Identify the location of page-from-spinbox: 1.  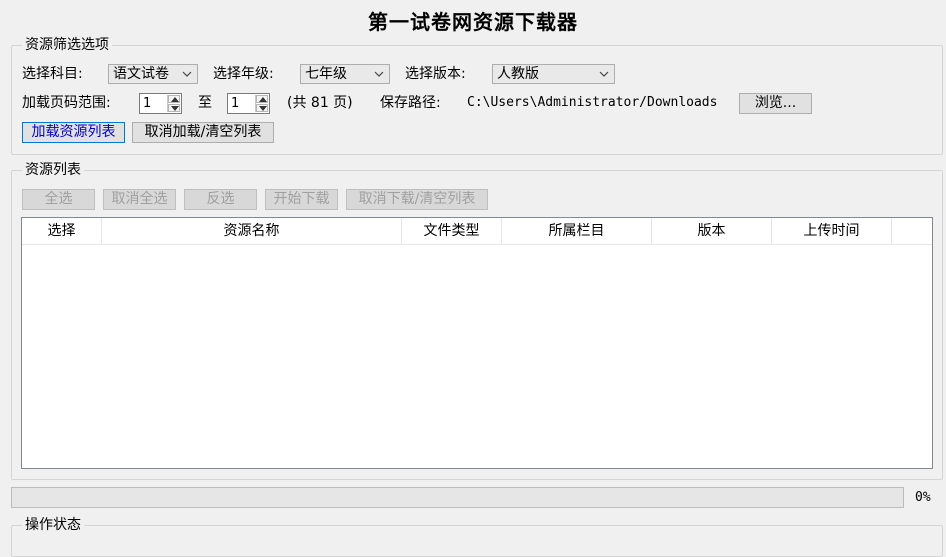
(160, 103).